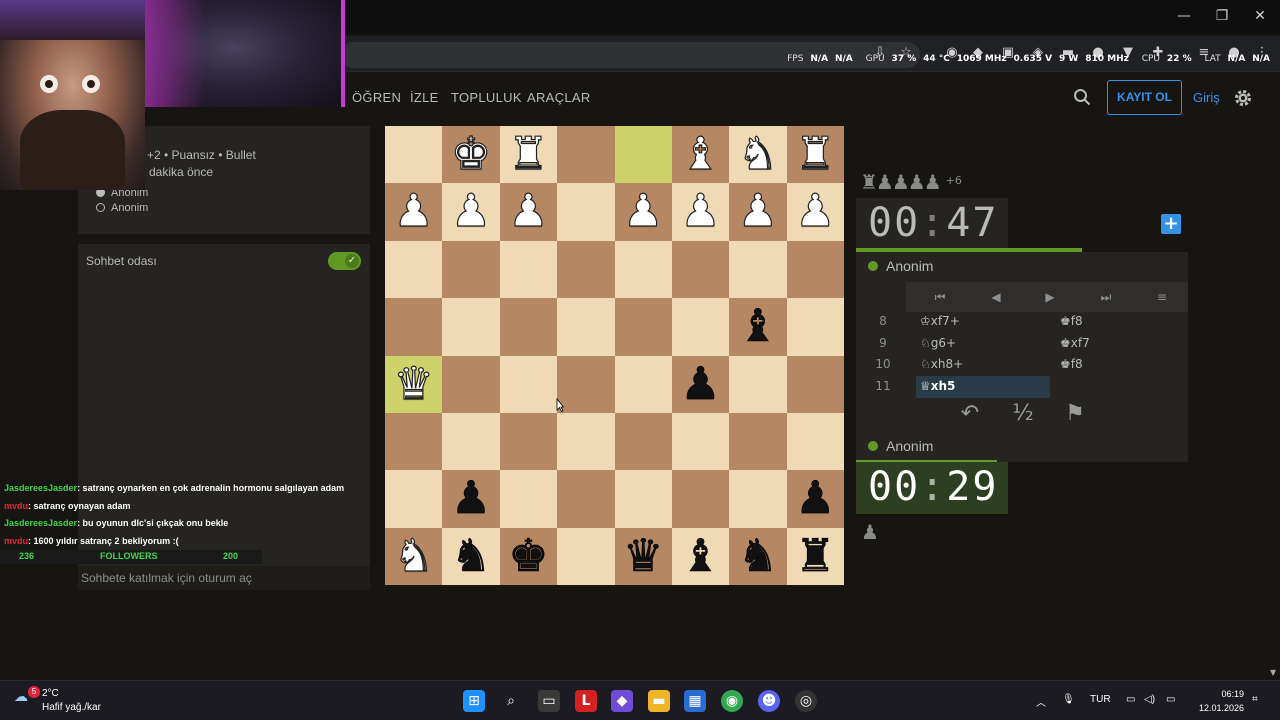  Describe the element at coordinates (769, 701) in the screenshot. I see `discord-icon: ☻` at that location.